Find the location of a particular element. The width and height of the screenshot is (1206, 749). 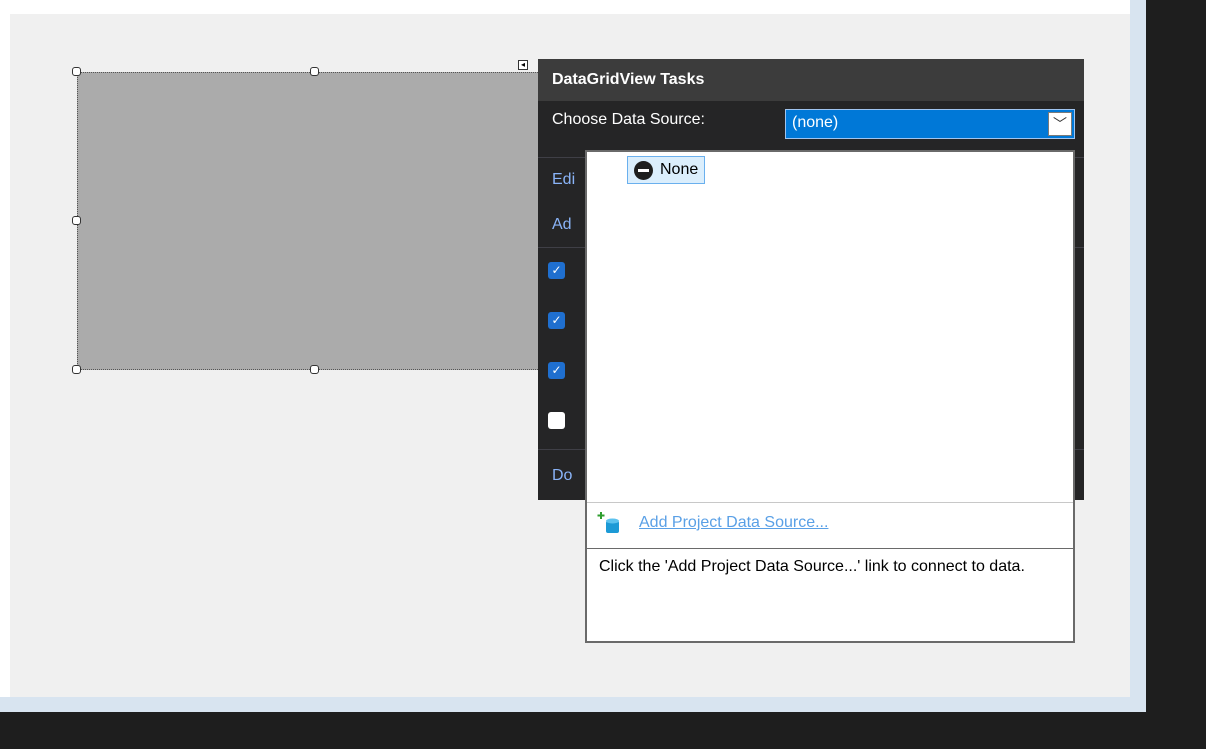

data-source-selected-value: (none) is located at coordinates (815, 122).